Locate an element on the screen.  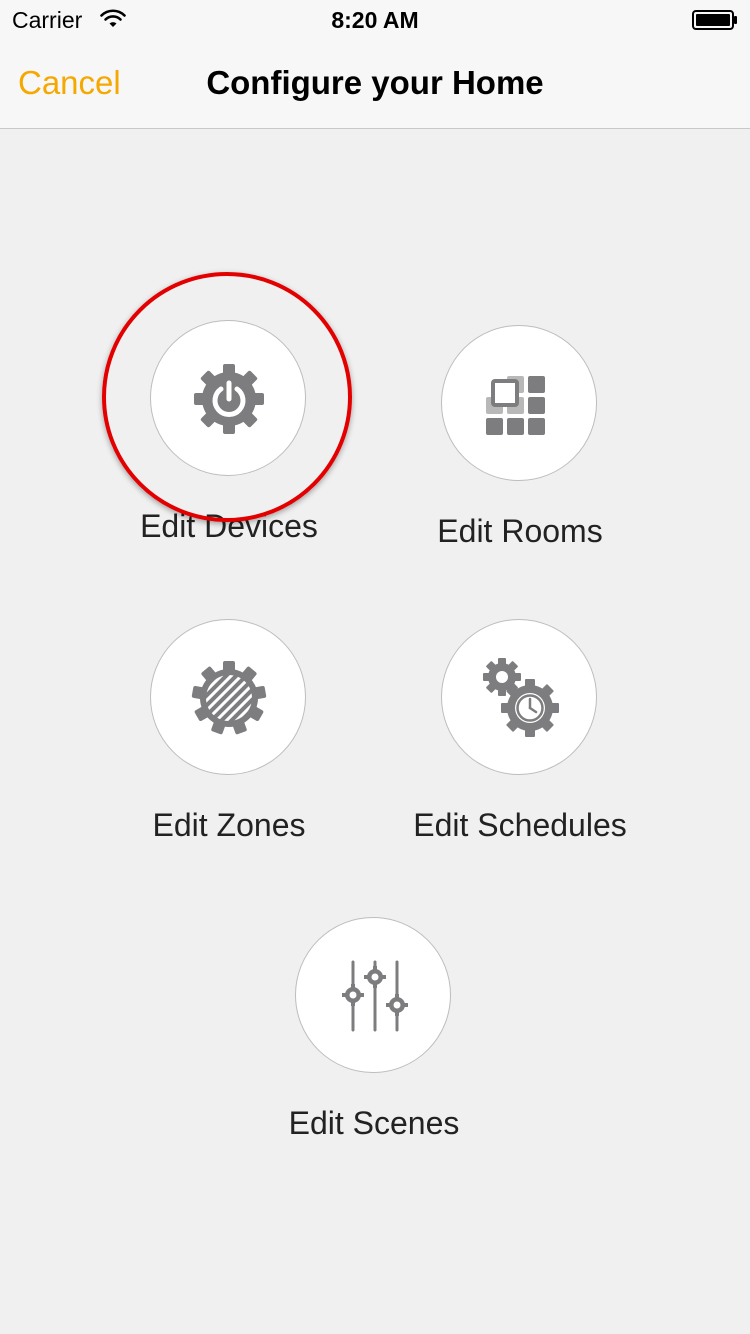
edit-rooms-circle is located at coordinates (519, 403).